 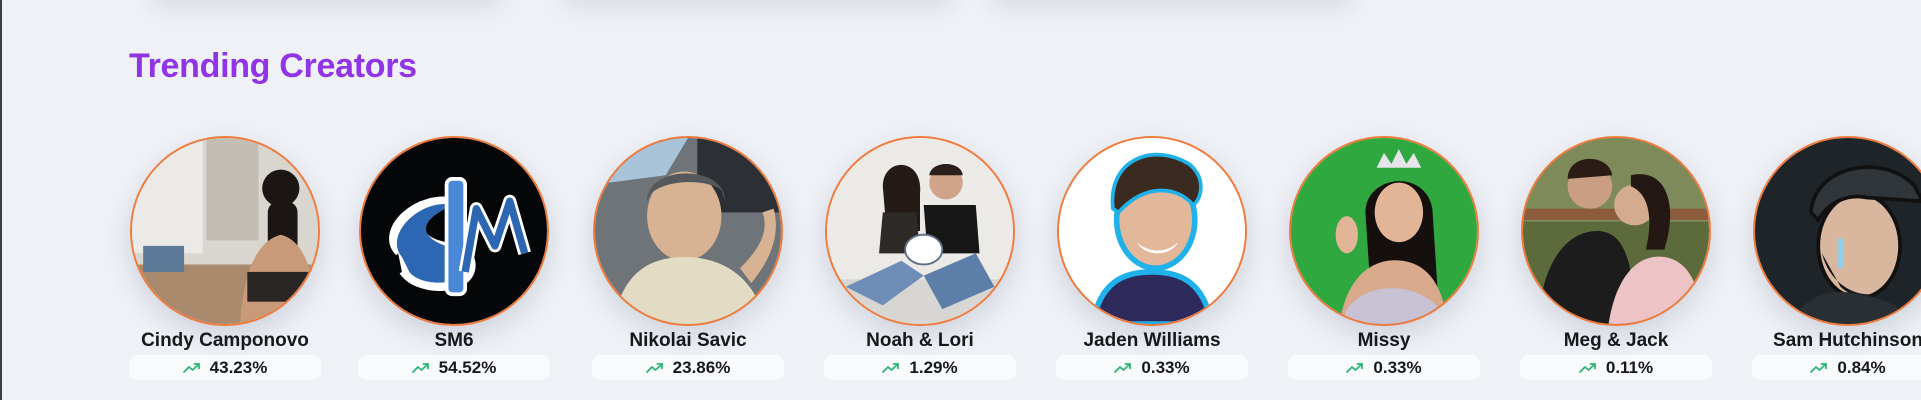 I want to click on growth-badge: 0.11%, so click(x=1616, y=367).